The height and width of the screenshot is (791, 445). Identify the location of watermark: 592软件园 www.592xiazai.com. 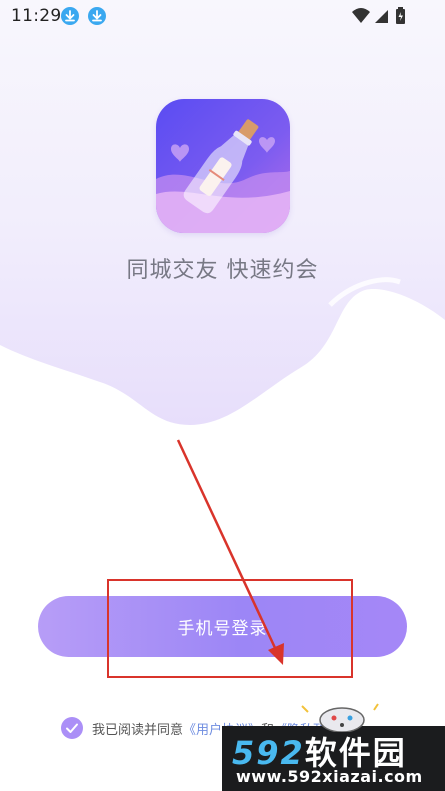
(333, 758).